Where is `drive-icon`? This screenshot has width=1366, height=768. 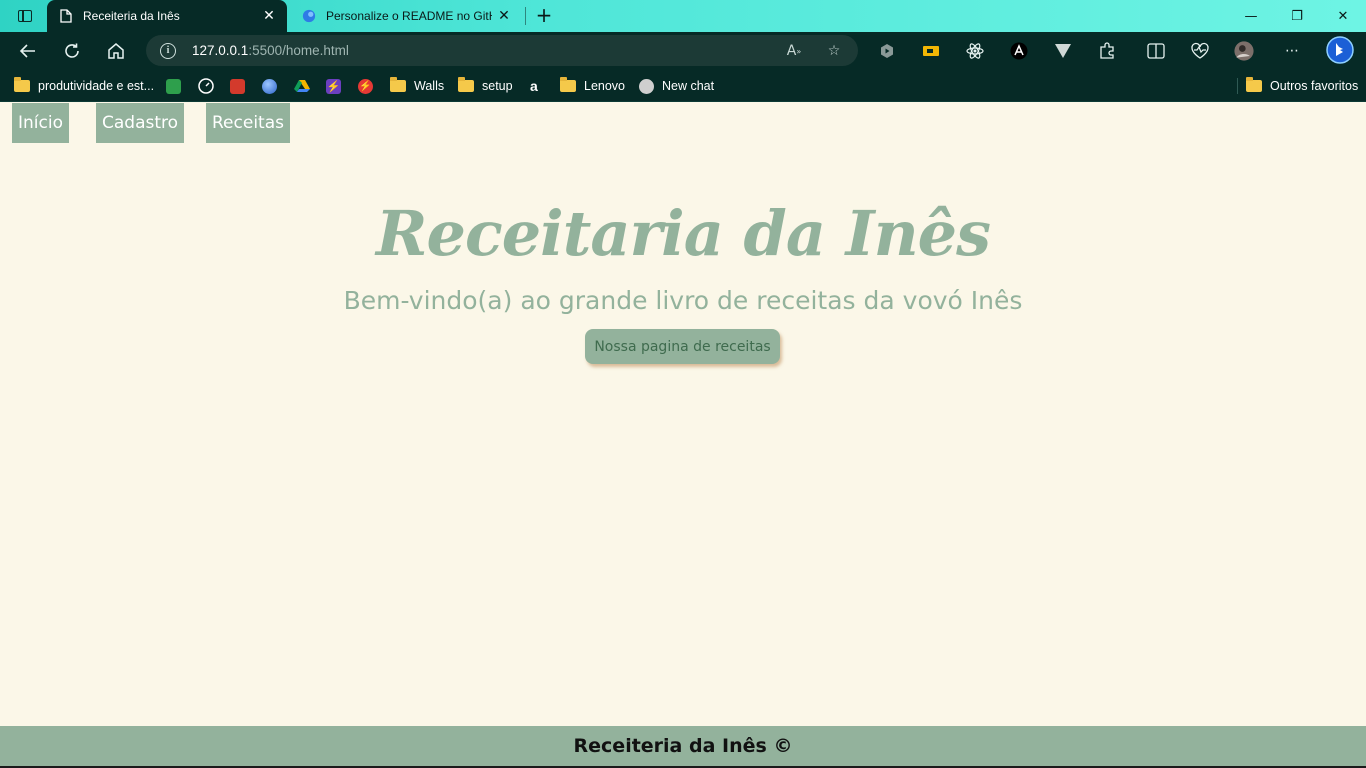 drive-icon is located at coordinates (302, 86).